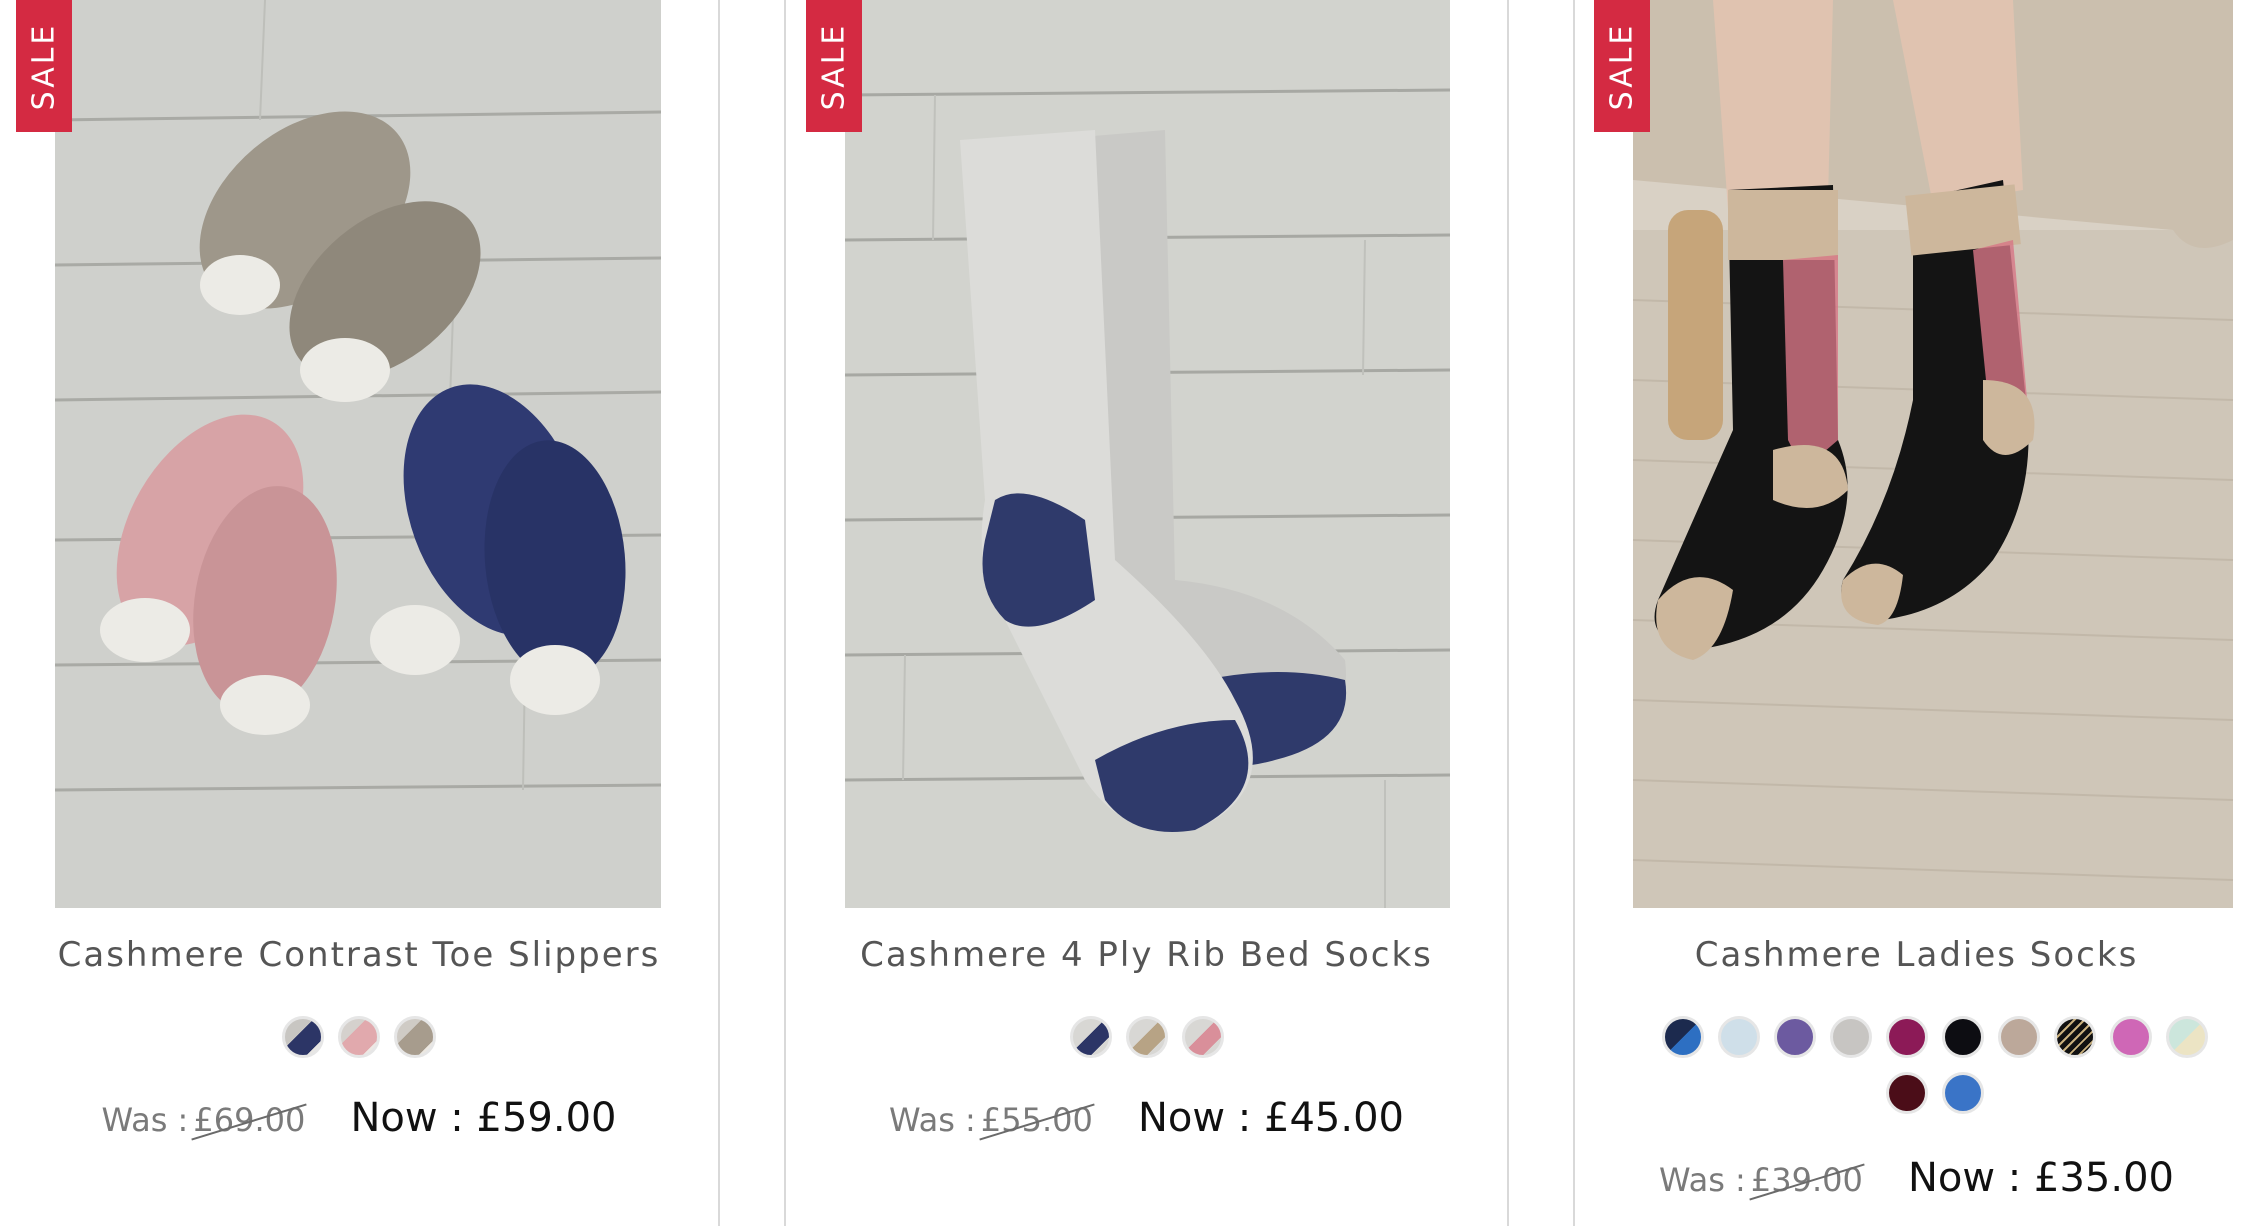 This screenshot has height=1226, width=2258. Describe the element at coordinates (359, 955) in the screenshot. I see `product-title: Cashmere Contrast Toe Slippers` at that location.